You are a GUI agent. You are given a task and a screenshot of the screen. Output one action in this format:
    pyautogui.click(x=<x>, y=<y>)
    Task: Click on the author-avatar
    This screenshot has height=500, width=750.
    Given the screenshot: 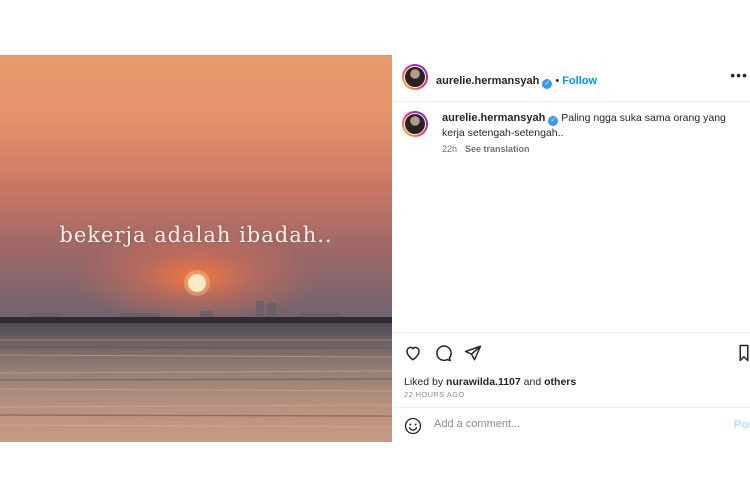 What is the action you would take?
    pyautogui.click(x=415, y=77)
    